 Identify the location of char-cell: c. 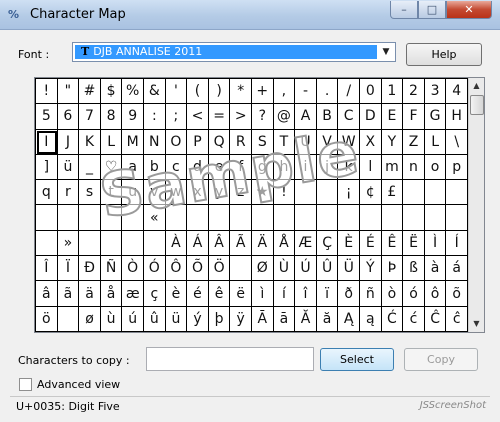
(176, 167).